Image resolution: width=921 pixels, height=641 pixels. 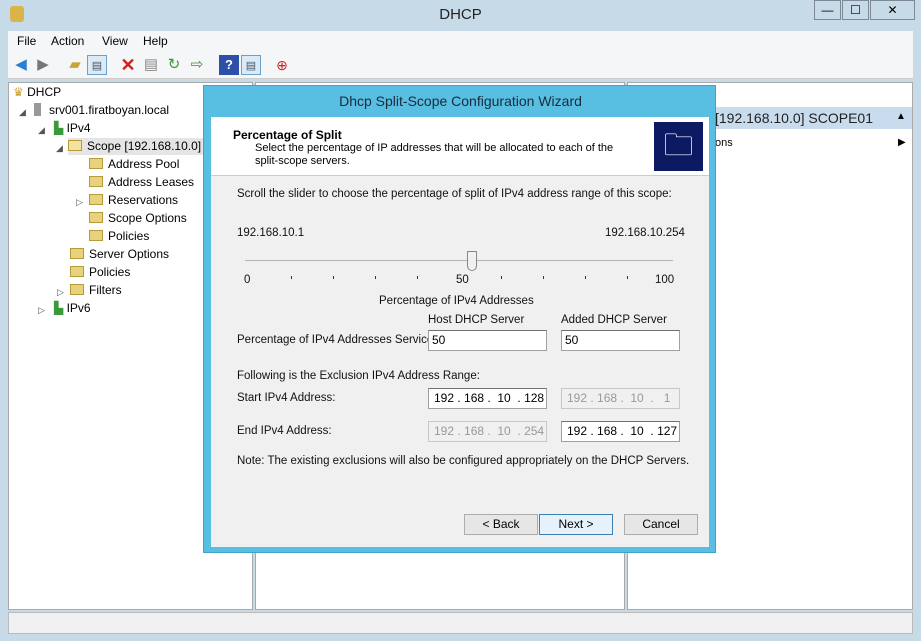 What do you see at coordinates (72, 128) in the screenshot?
I see `tree-item-ipv4: ▙ IPv4` at bounding box center [72, 128].